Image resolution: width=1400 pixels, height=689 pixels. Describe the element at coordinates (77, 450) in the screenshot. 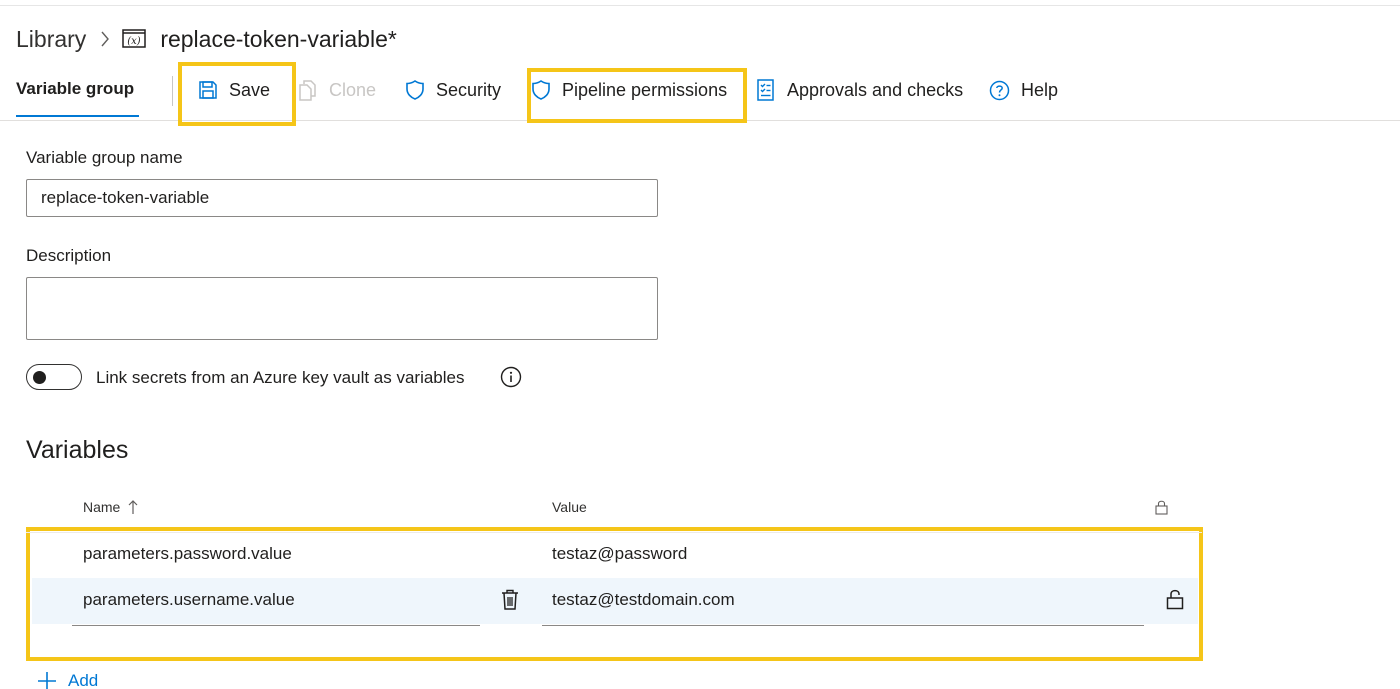

I see `variables-heading: Variables` at that location.